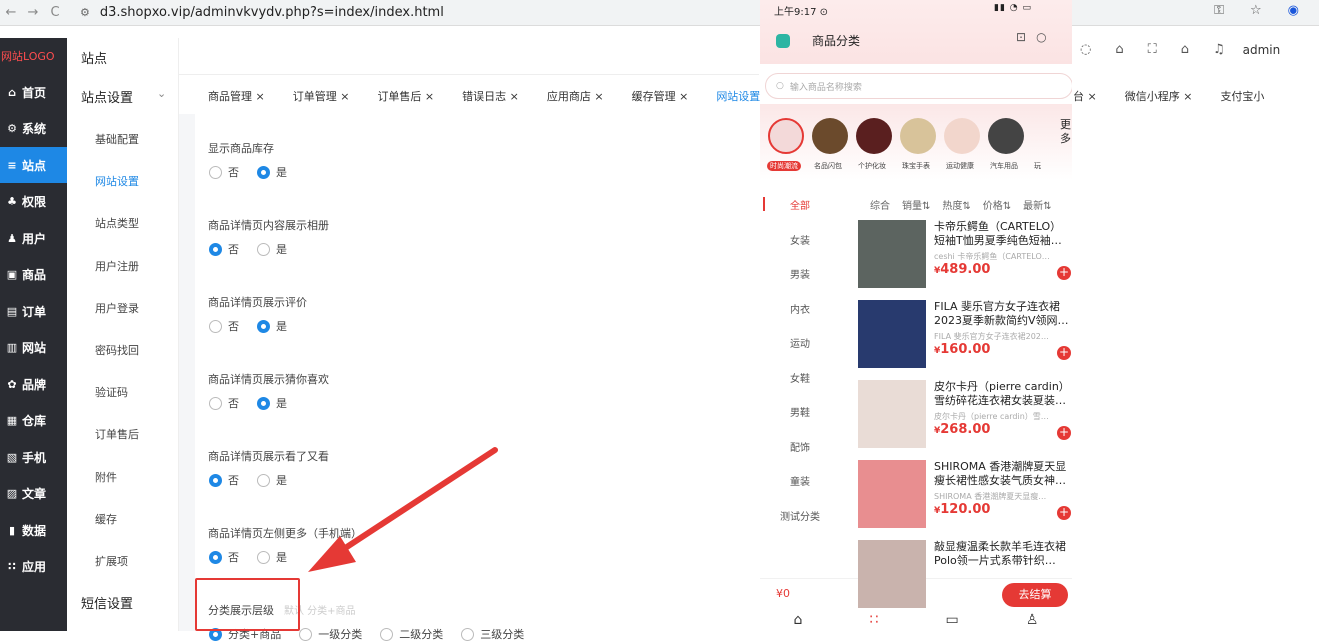  Describe the element at coordinates (916, 204) in the screenshot. I see `sort-option: 销量⇅` at that location.